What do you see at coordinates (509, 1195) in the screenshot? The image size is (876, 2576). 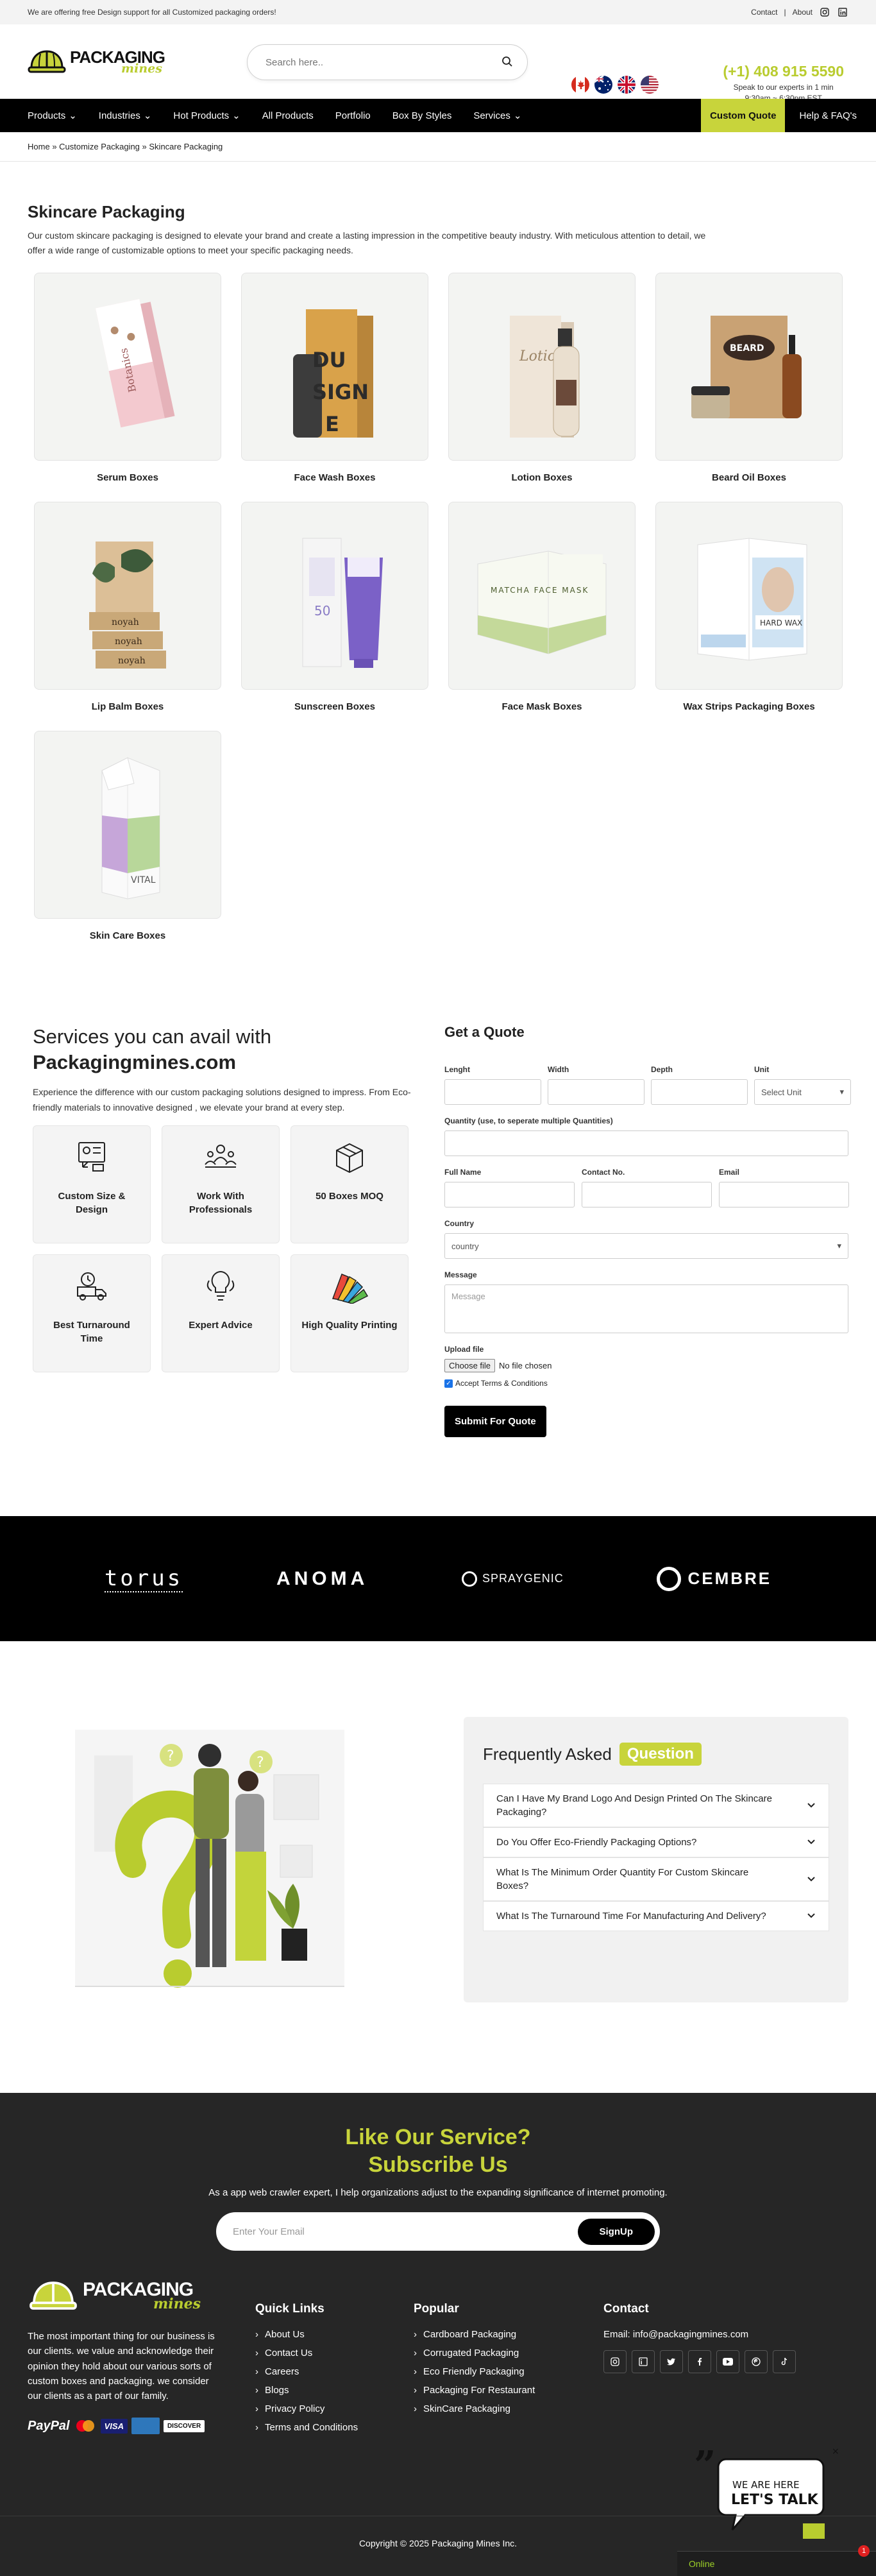 I see `fullname-input` at bounding box center [509, 1195].